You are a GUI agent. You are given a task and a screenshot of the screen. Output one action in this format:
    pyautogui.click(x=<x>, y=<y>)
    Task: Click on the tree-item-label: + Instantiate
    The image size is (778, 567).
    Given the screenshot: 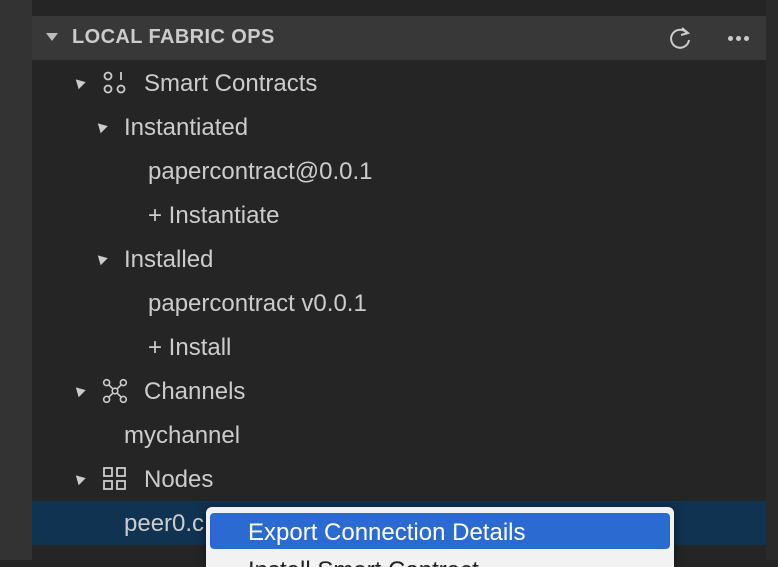 What is the action you would take?
    pyautogui.click(x=214, y=215)
    